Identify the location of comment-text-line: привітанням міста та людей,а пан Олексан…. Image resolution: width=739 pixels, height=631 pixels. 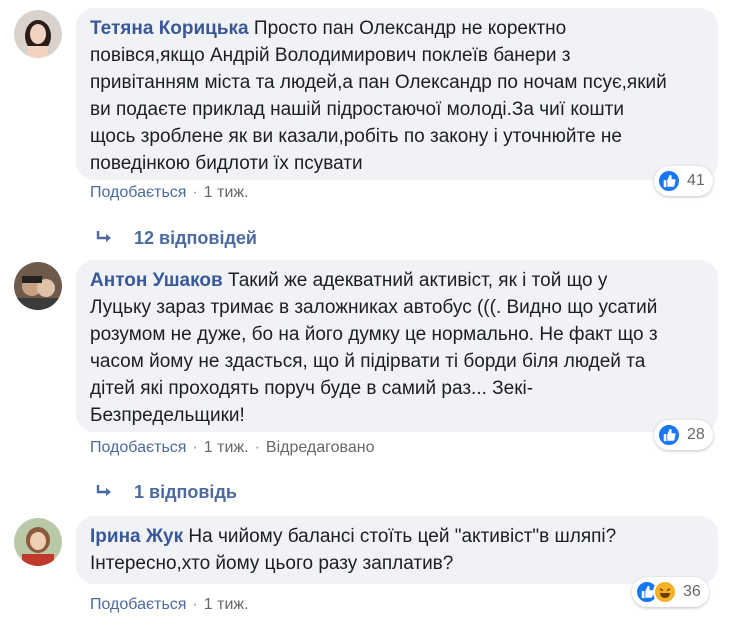
(378, 82).